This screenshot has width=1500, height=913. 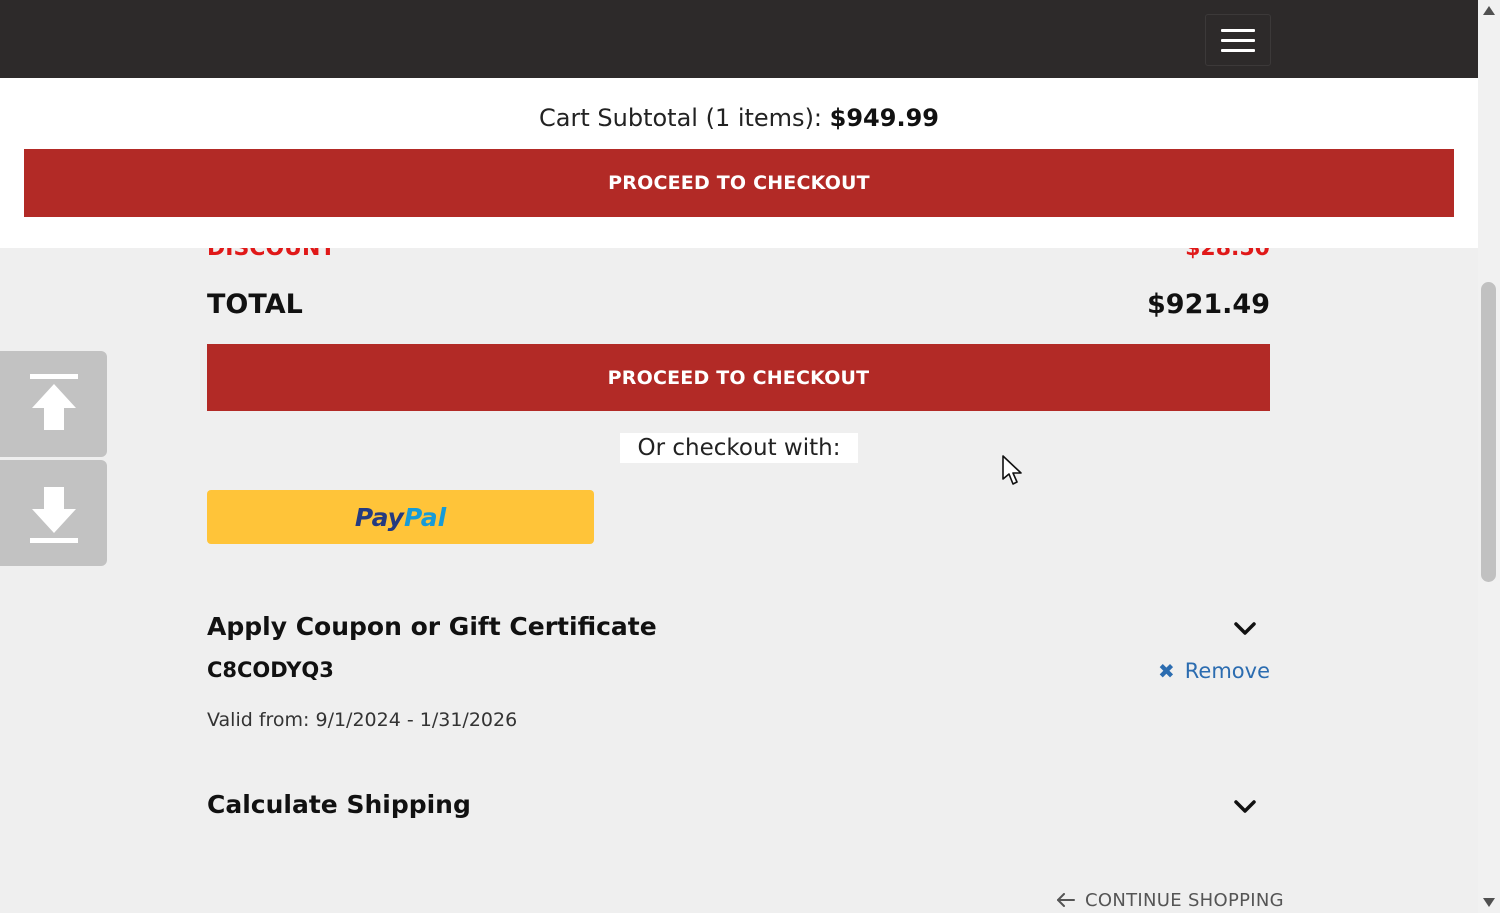 What do you see at coordinates (255, 304) in the screenshot?
I see `total-label: TOTAL` at bounding box center [255, 304].